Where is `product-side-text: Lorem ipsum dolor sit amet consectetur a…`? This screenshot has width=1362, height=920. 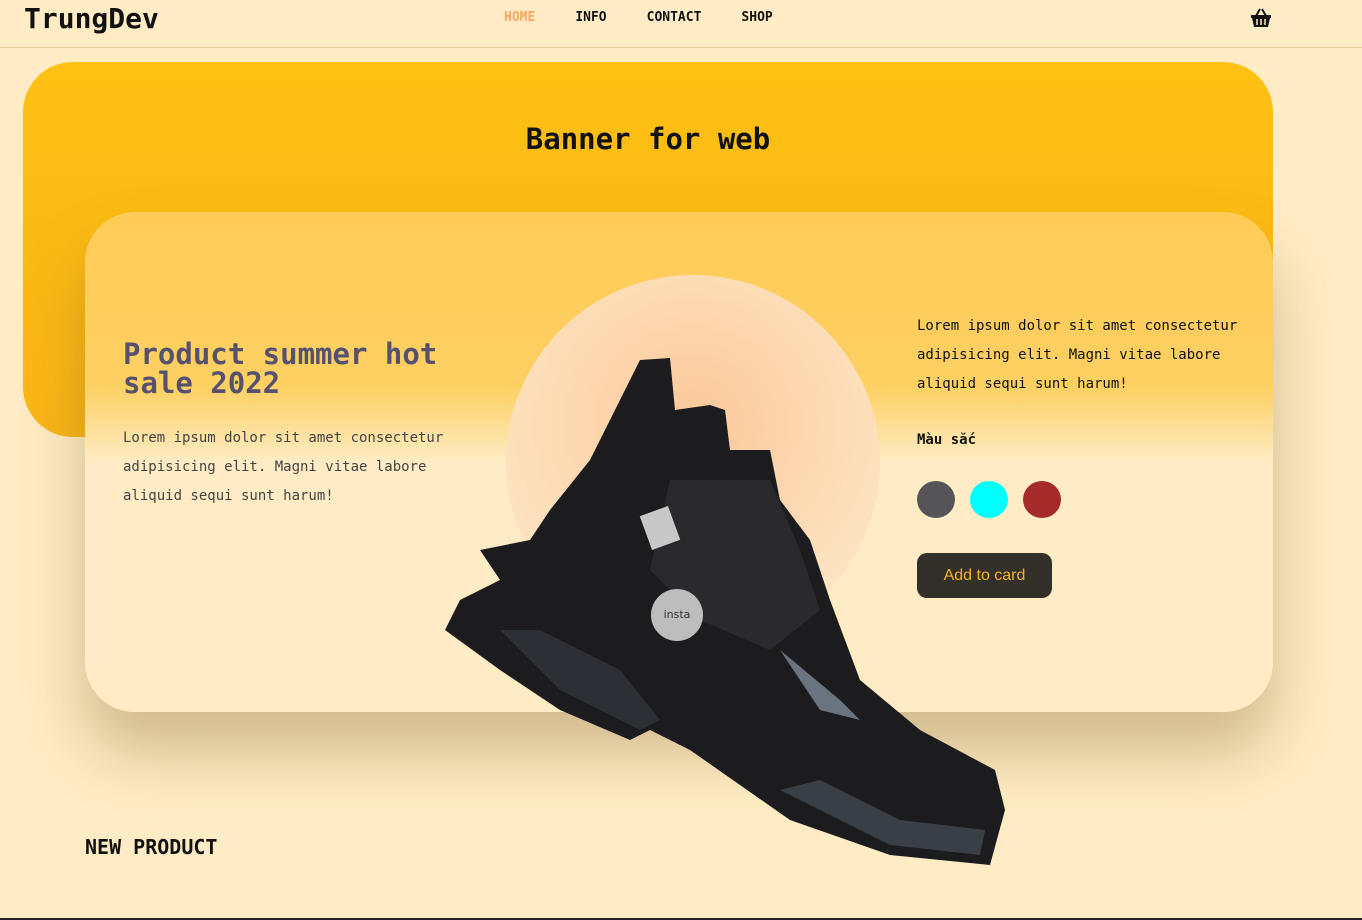
product-side-text: Lorem ipsum dolor sit amet consectetur a… is located at coordinates (1077, 355).